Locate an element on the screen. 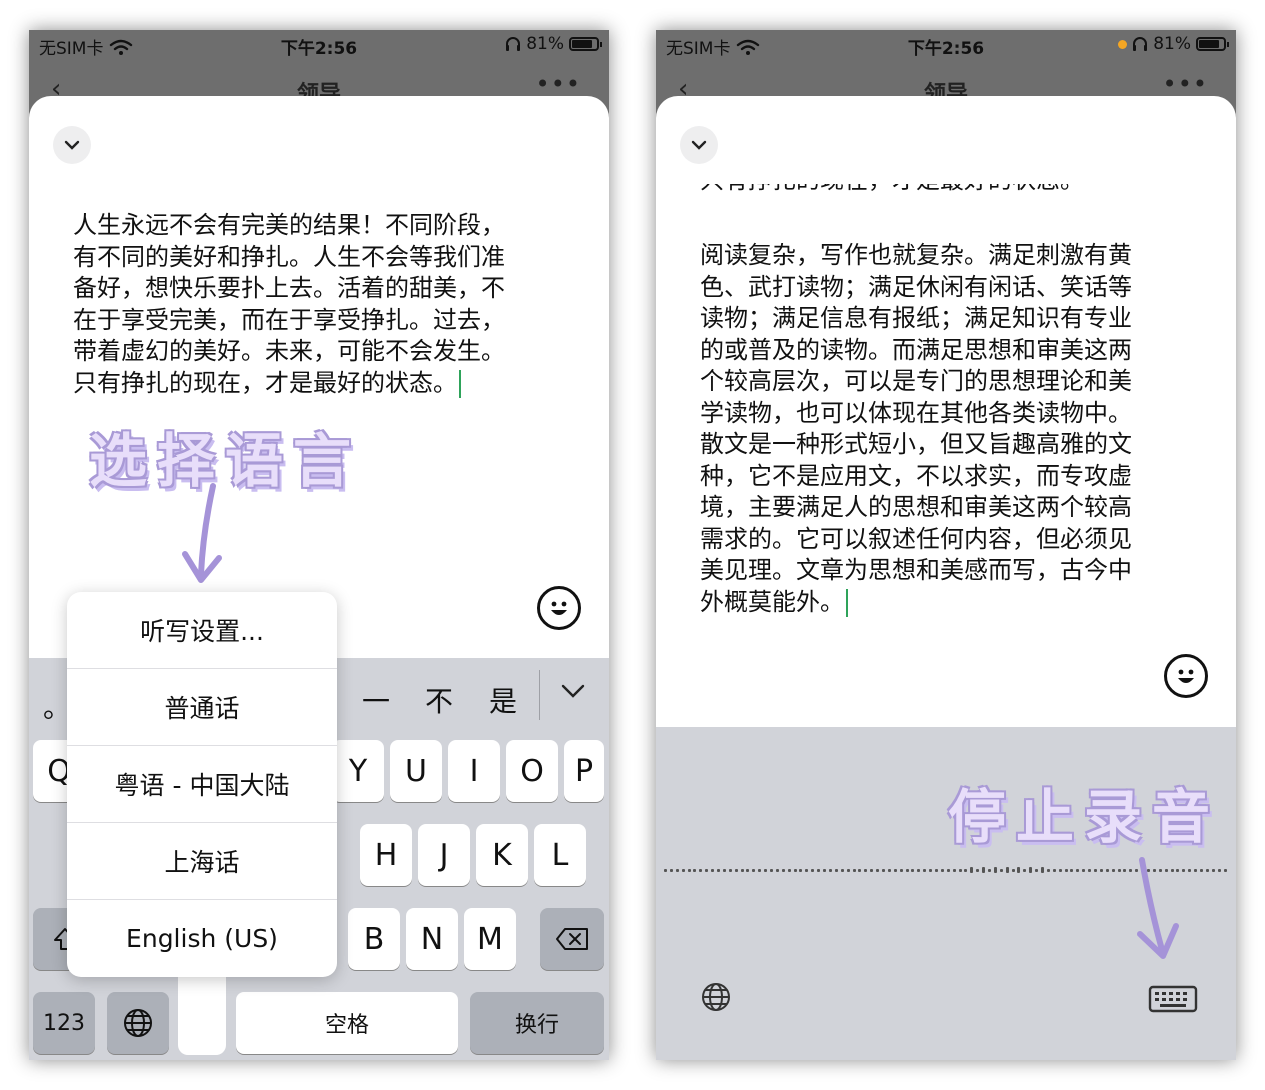 The width and height of the screenshot is (1265, 1090). keyboard-icon is located at coordinates (1173, 999).